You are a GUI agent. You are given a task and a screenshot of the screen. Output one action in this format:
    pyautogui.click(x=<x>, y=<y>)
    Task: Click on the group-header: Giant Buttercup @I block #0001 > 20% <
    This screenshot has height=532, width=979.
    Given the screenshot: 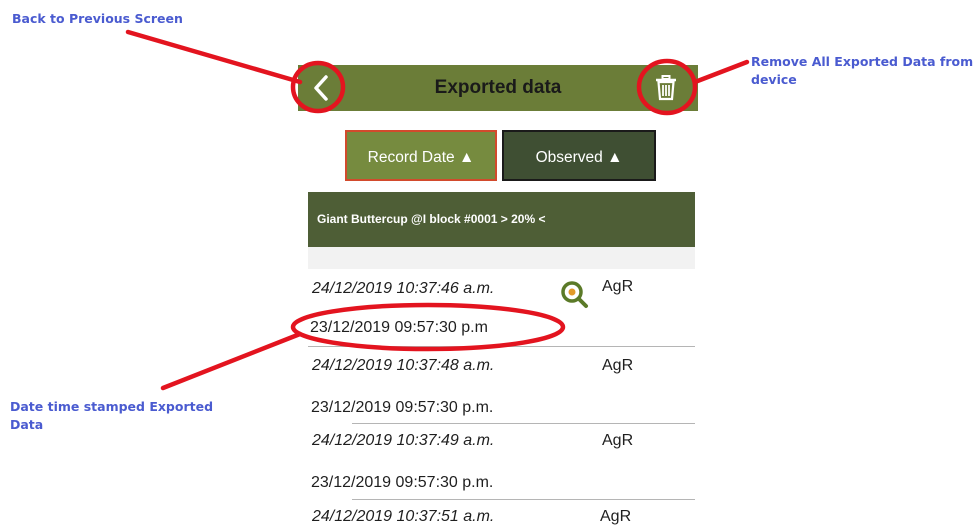 What is the action you would take?
    pyautogui.click(x=501, y=219)
    